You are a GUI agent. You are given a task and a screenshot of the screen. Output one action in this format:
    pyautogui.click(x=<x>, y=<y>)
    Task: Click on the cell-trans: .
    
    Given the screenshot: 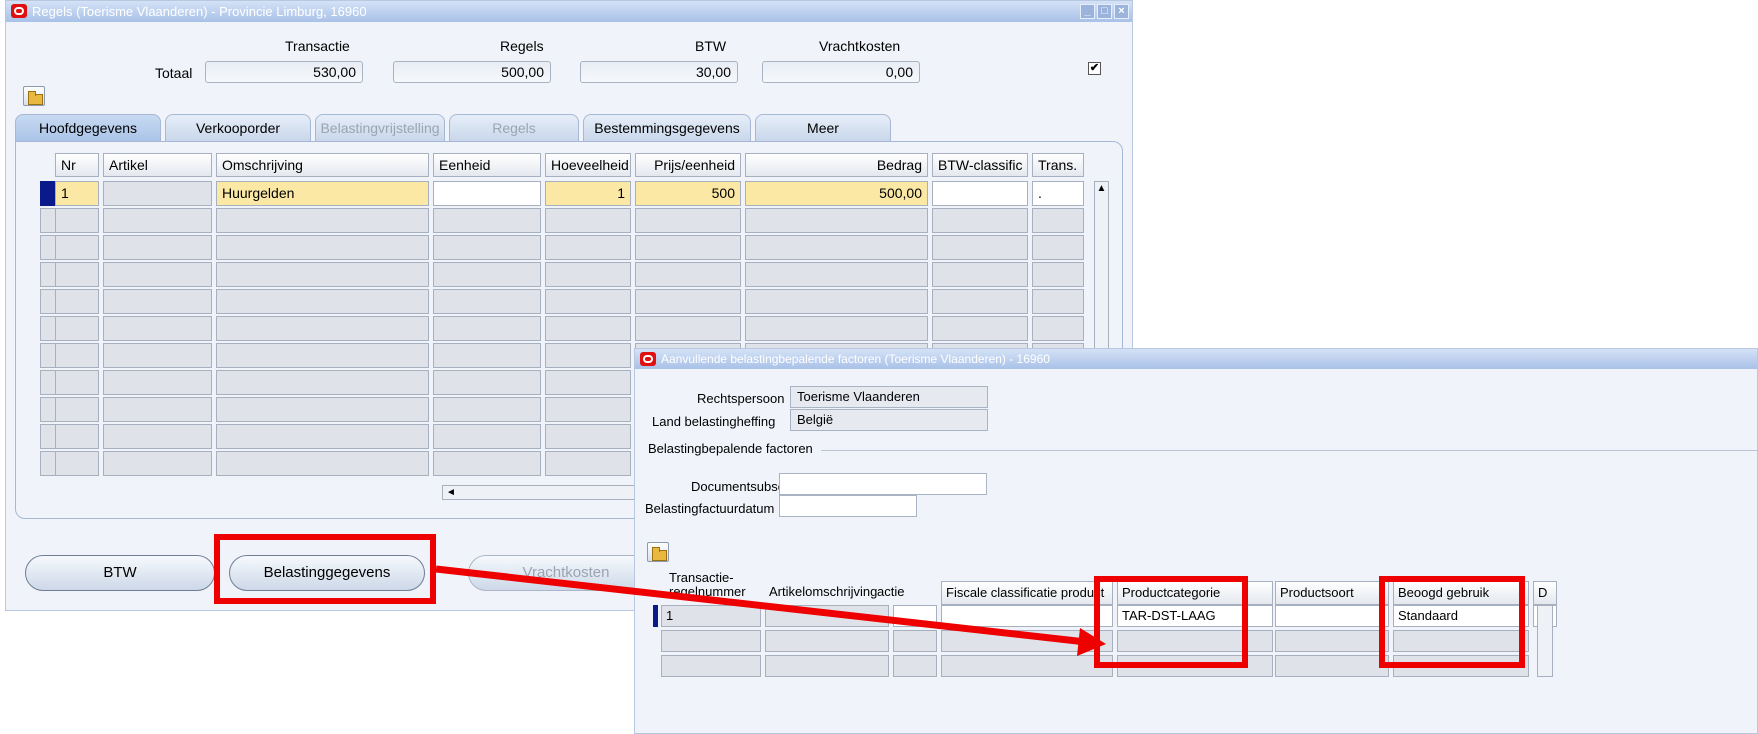 What is the action you would take?
    pyautogui.click(x=1058, y=193)
    